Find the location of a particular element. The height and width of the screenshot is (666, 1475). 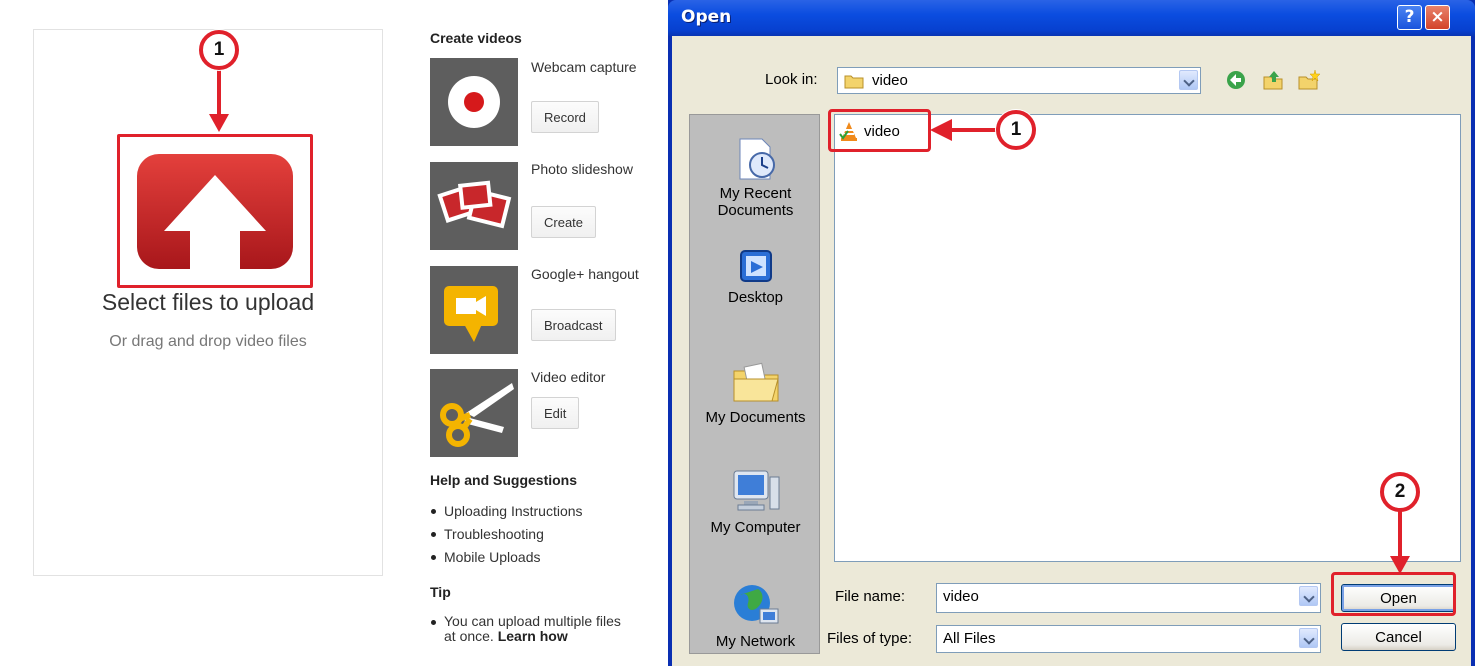

back-icon is located at coordinates (1236, 80).